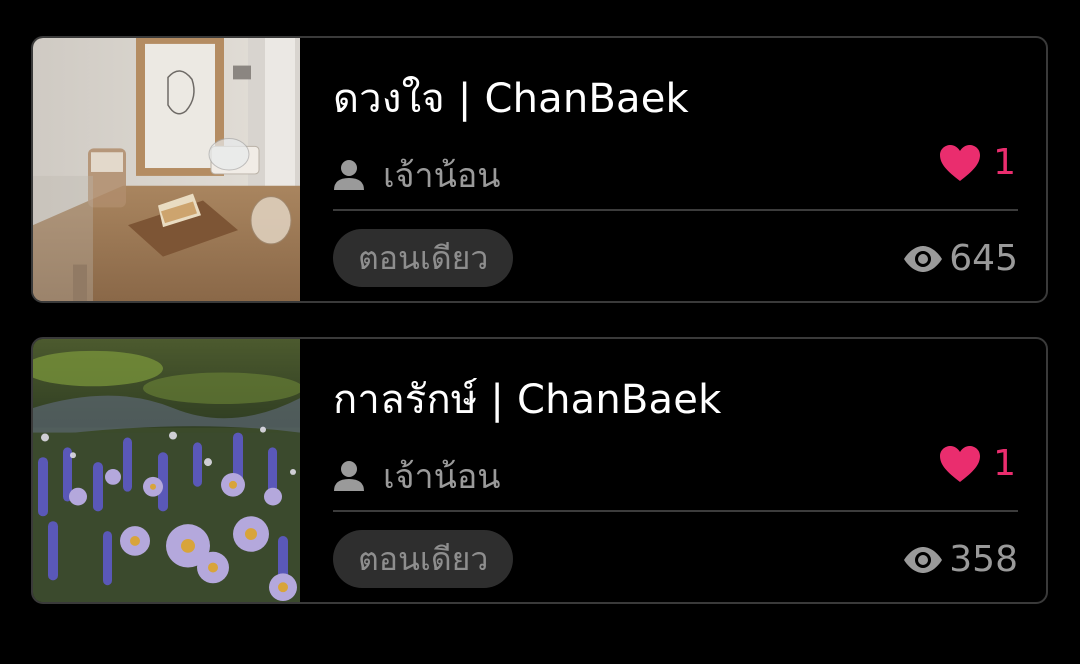 The width and height of the screenshot is (1080, 664). What do you see at coordinates (527, 399) in the screenshot?
I see `story-title: กาลรักษ์ | ChanBaek` at bounding box center [527, 399].